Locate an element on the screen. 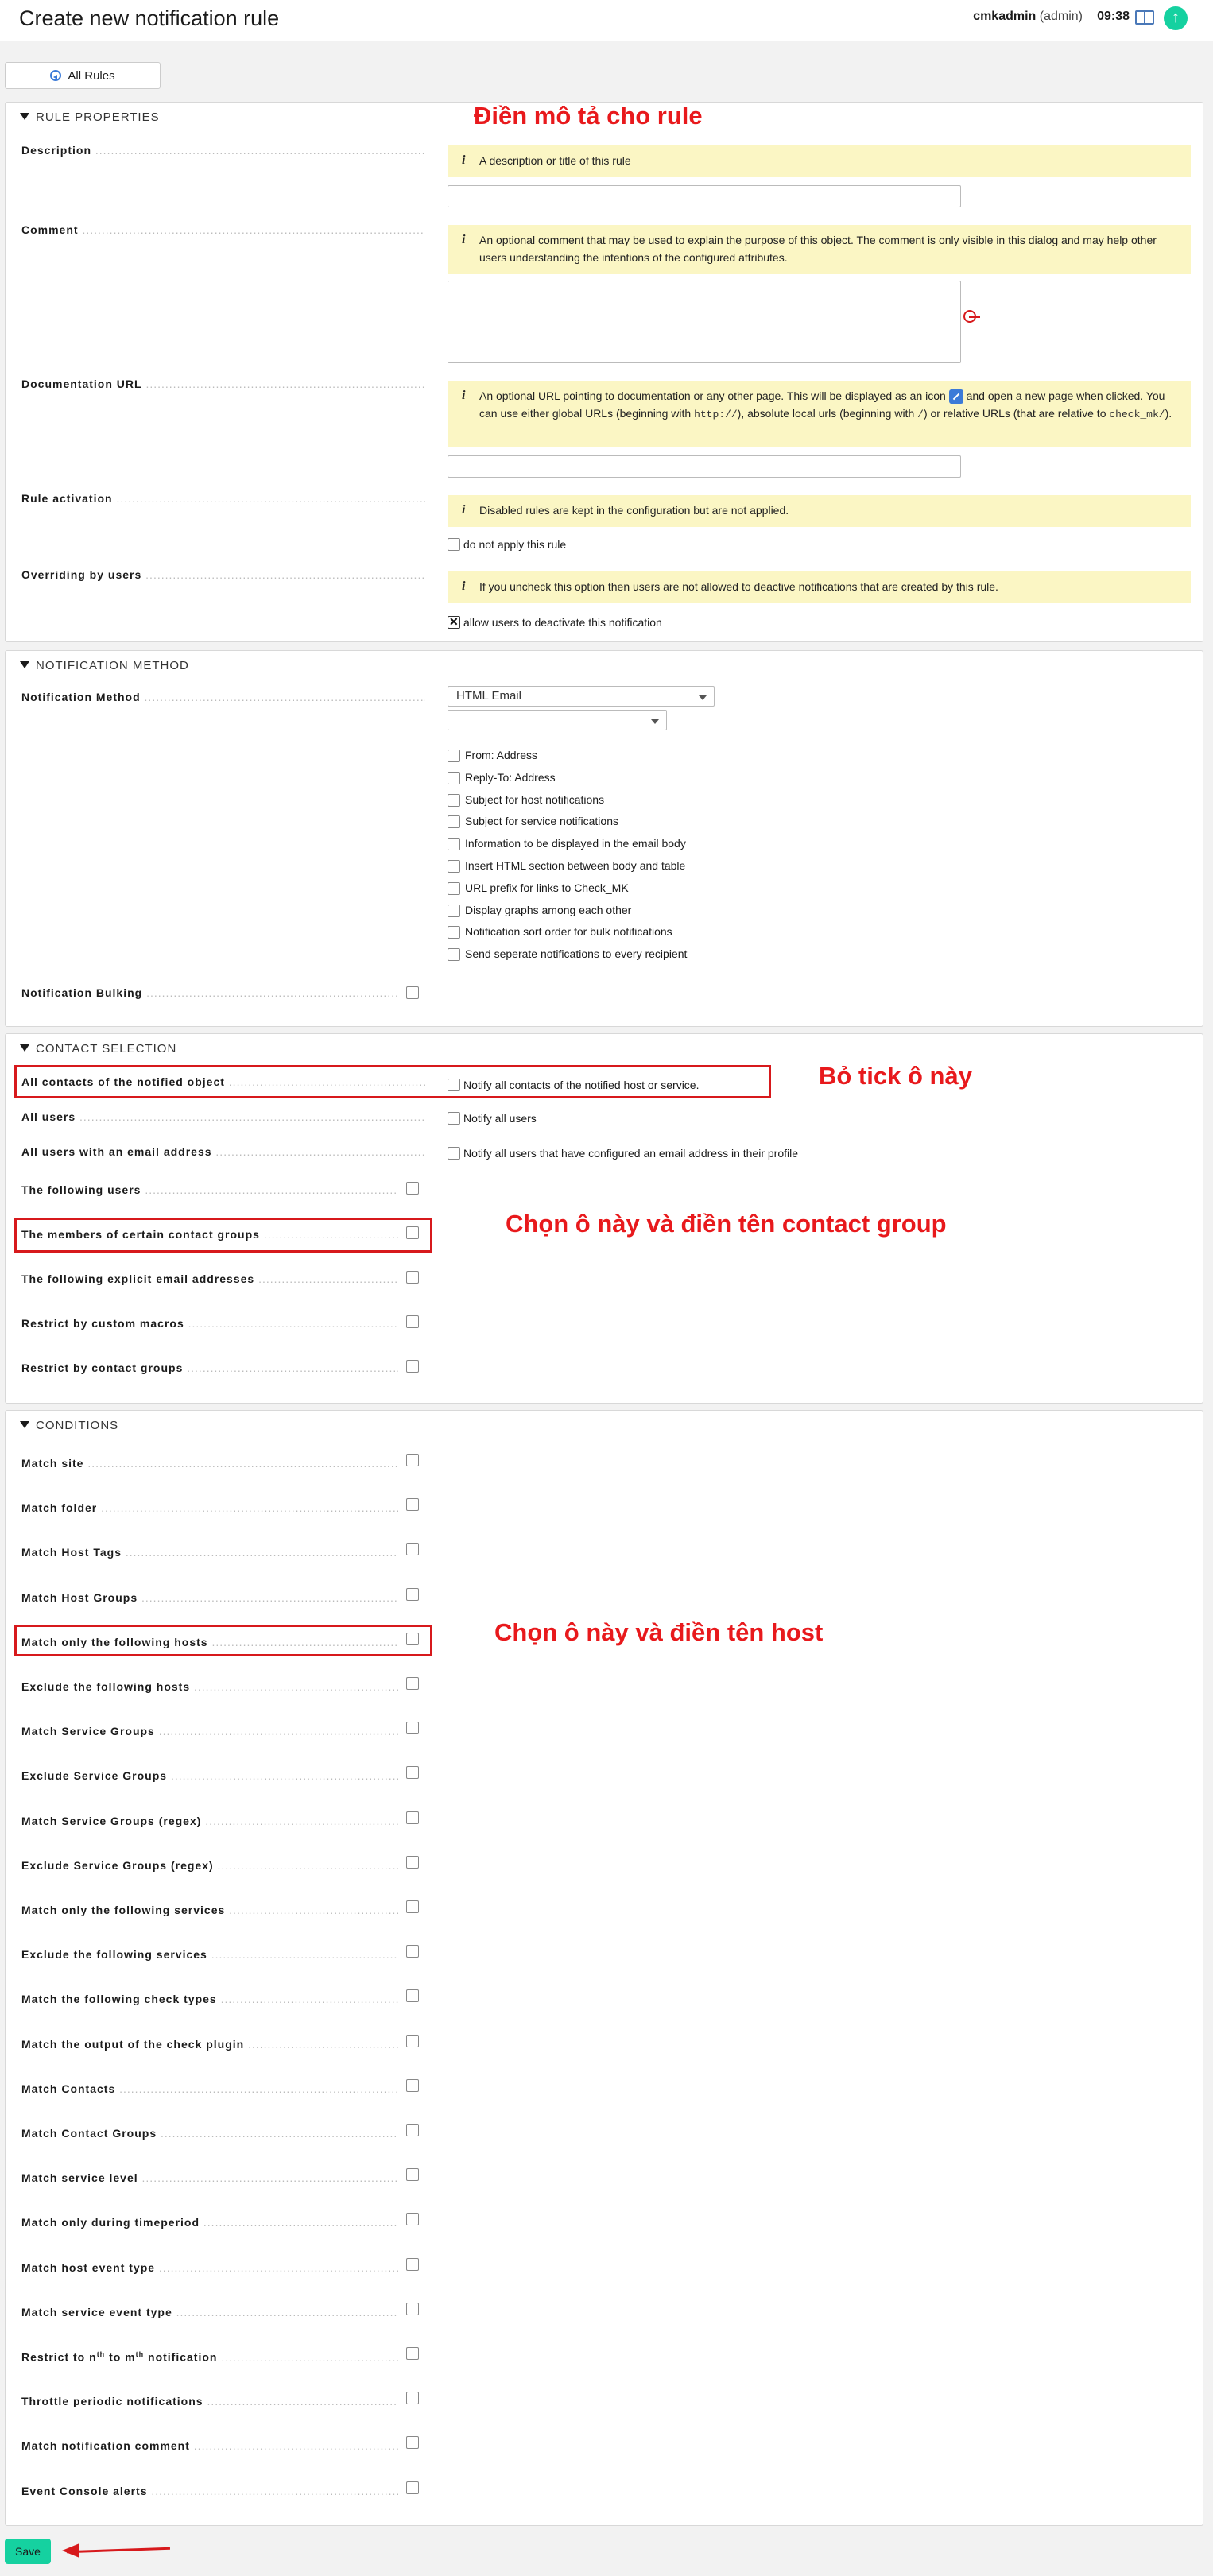  notify-all-users-checkbox is located at coordinates (454, 1118).